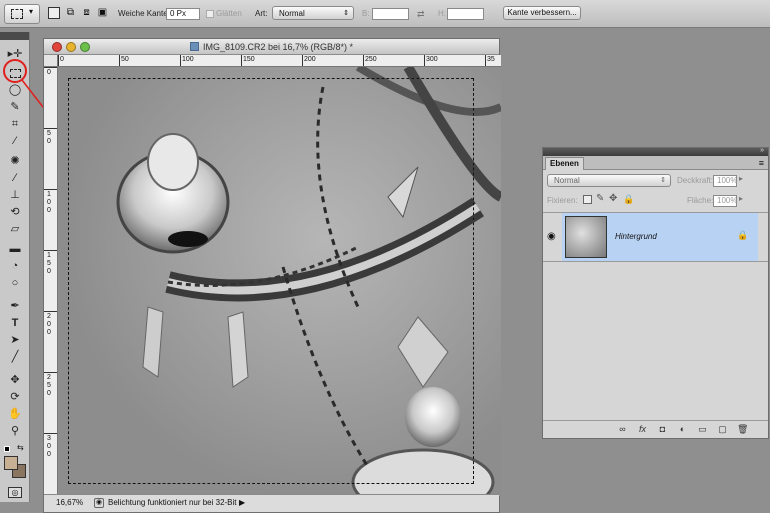 The width and height of the screenshot is (770, 513). I want to click on lock-image-icon: ✎, so click(600, 198).